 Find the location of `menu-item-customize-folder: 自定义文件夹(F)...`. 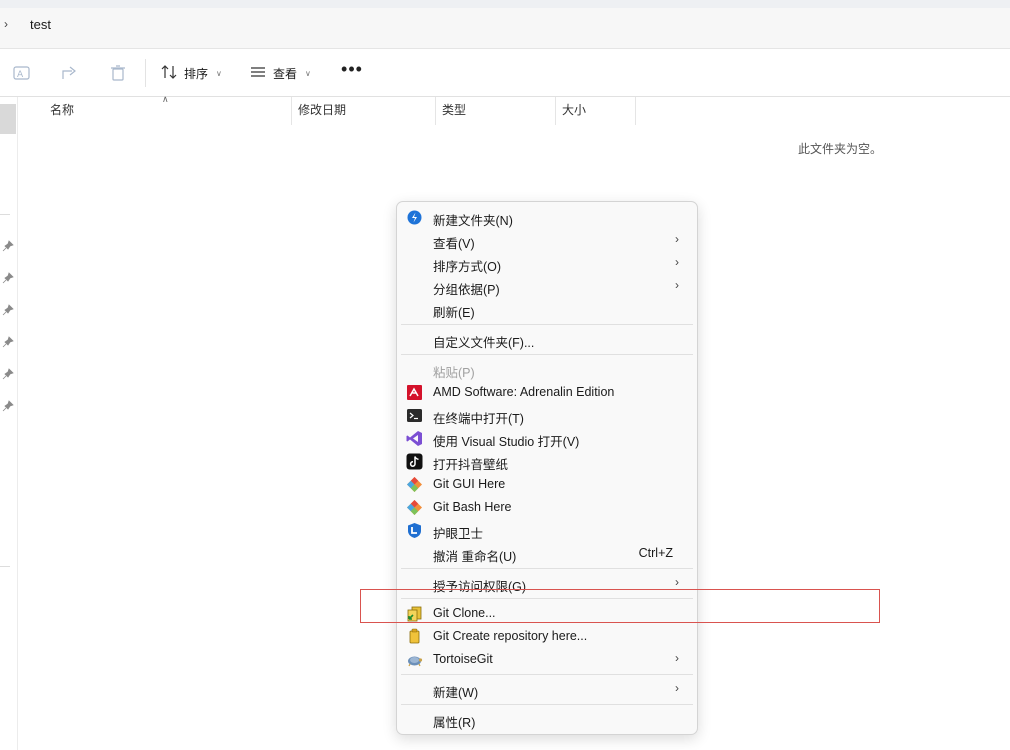

menu-item-customize-folder: 自定义文件夹(F)... is located at coordinates (547, 339).